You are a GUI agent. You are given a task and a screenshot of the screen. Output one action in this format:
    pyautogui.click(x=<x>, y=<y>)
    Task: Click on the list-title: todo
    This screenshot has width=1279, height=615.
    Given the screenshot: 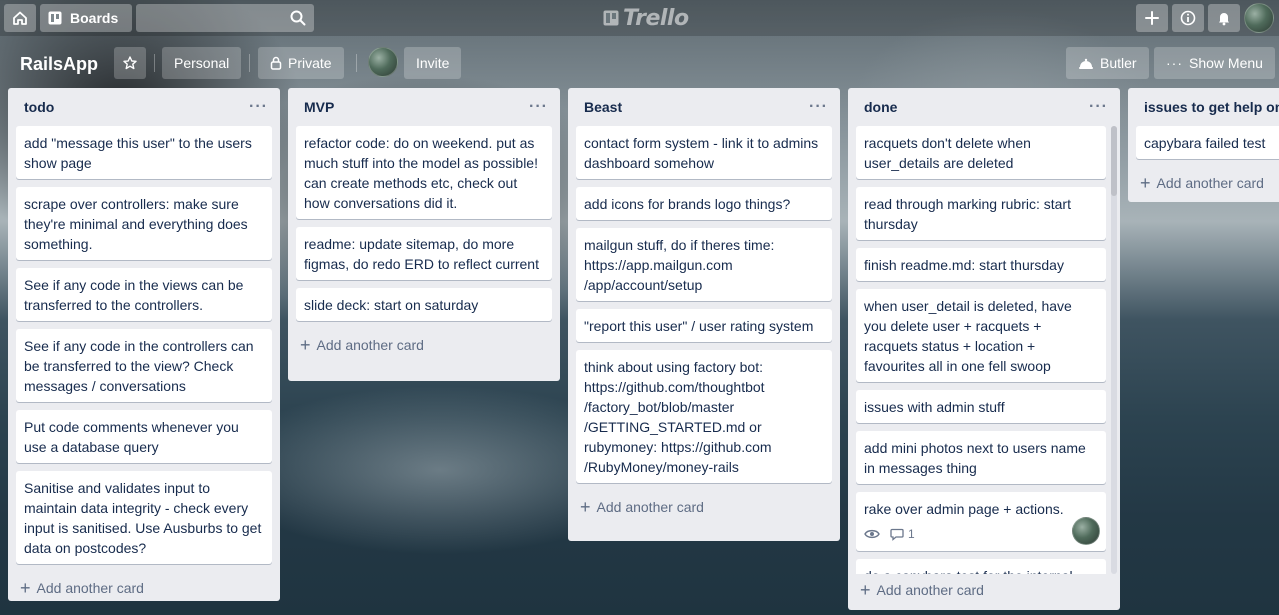 What is the action you would take?
    pyautogui.click(x=39, y=107)
    